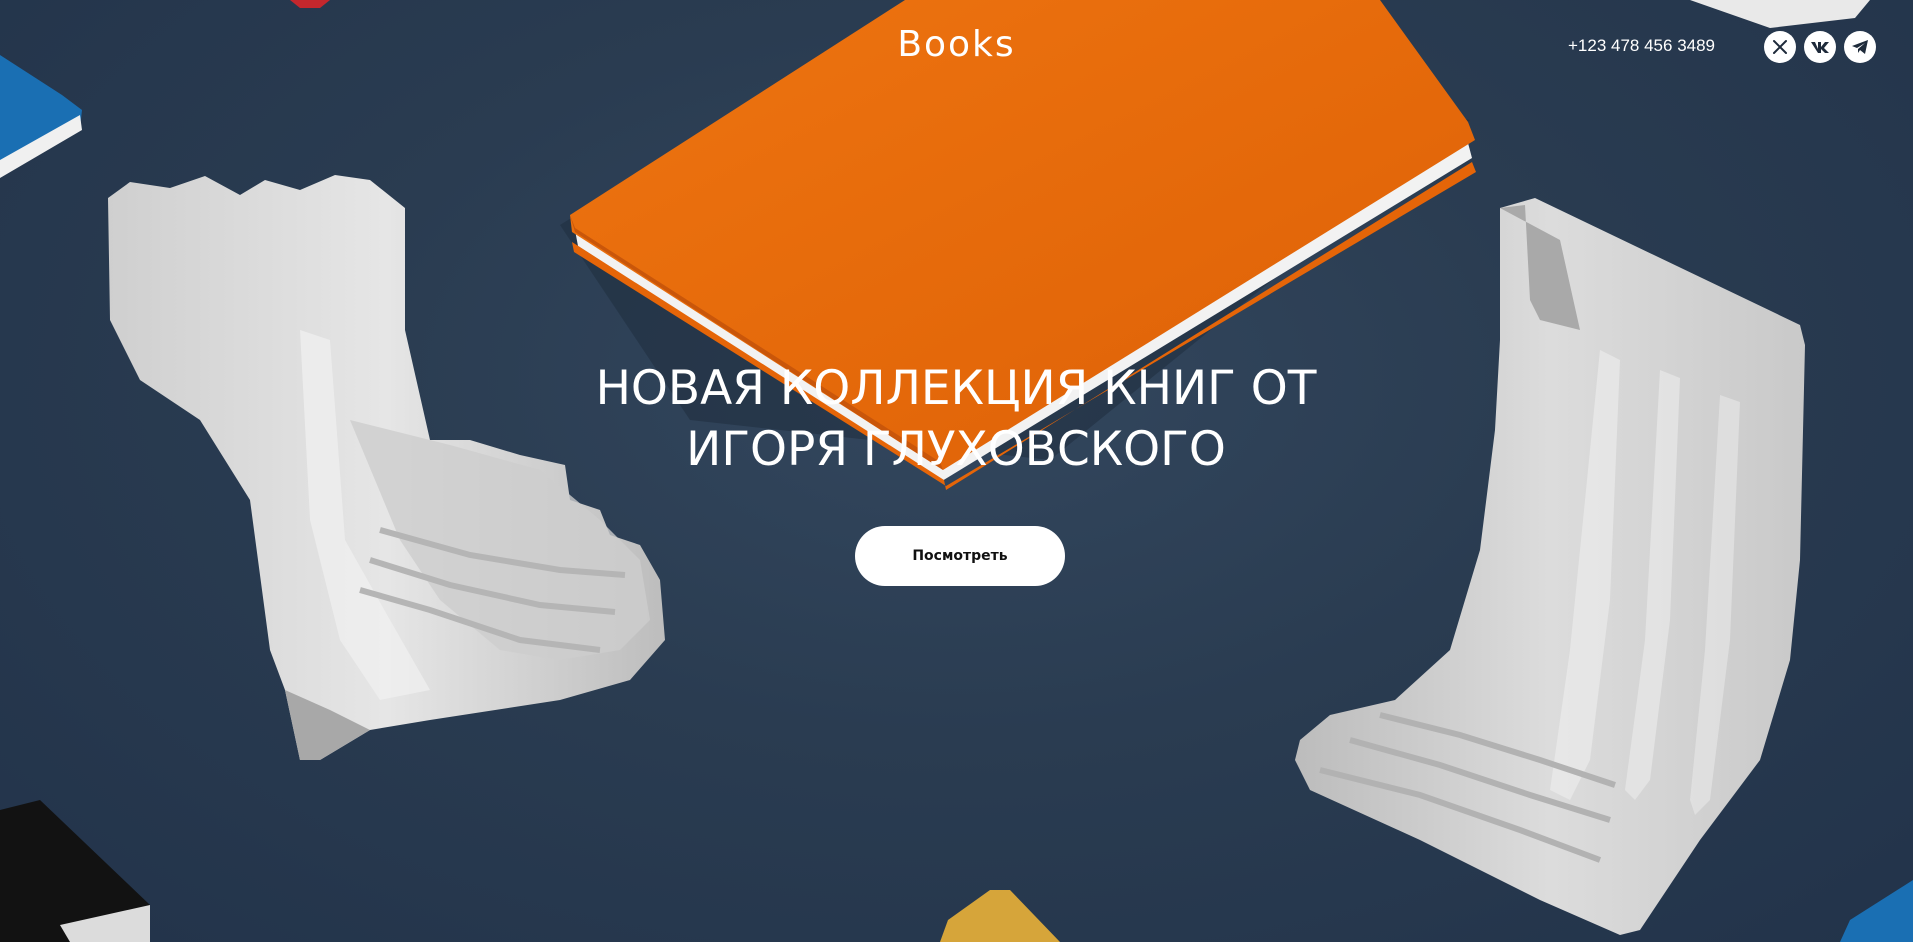 Image resolution: width=1913 pixels, height=942 pixels. I want to click on telegram-link, so click(1860, 47).